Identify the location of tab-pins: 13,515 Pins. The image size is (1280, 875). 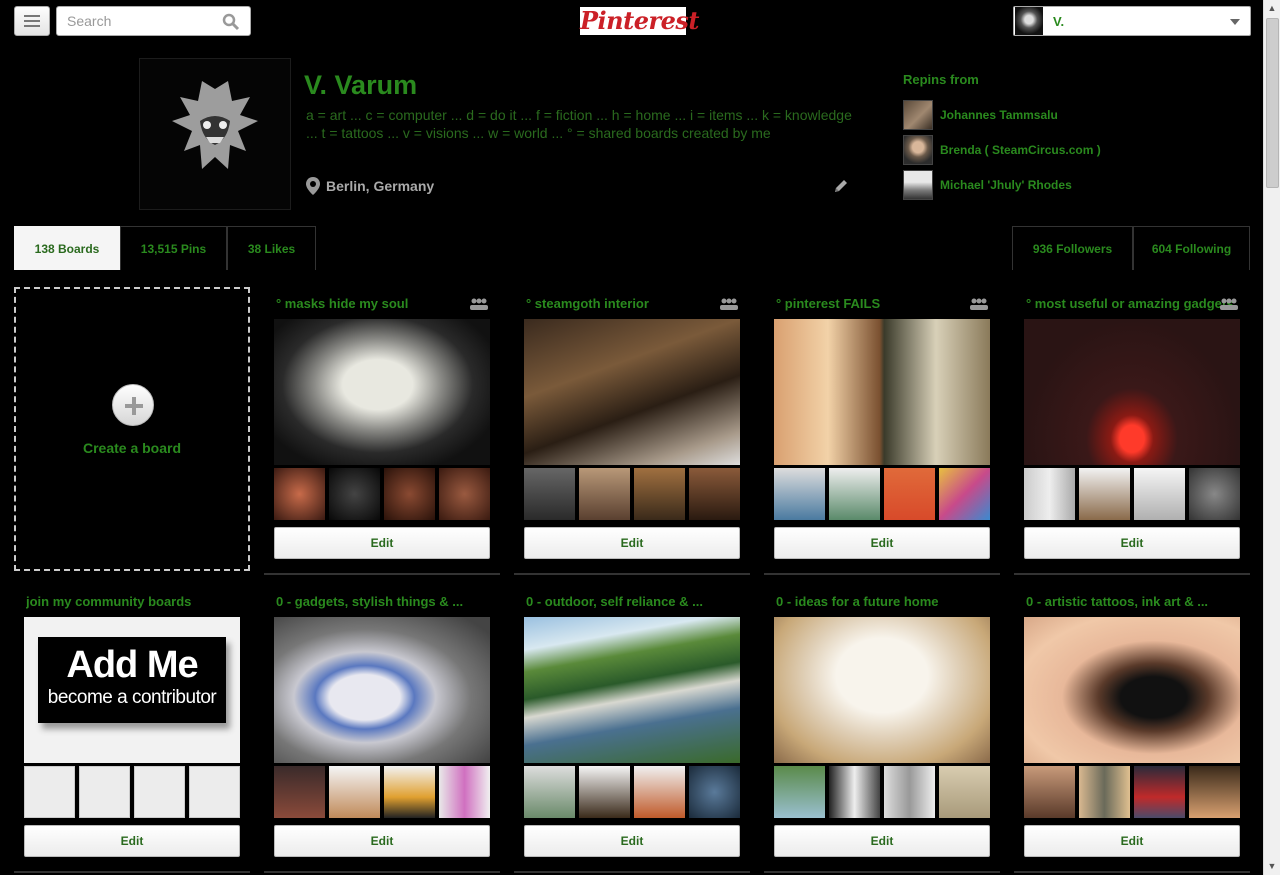
(173, 248).